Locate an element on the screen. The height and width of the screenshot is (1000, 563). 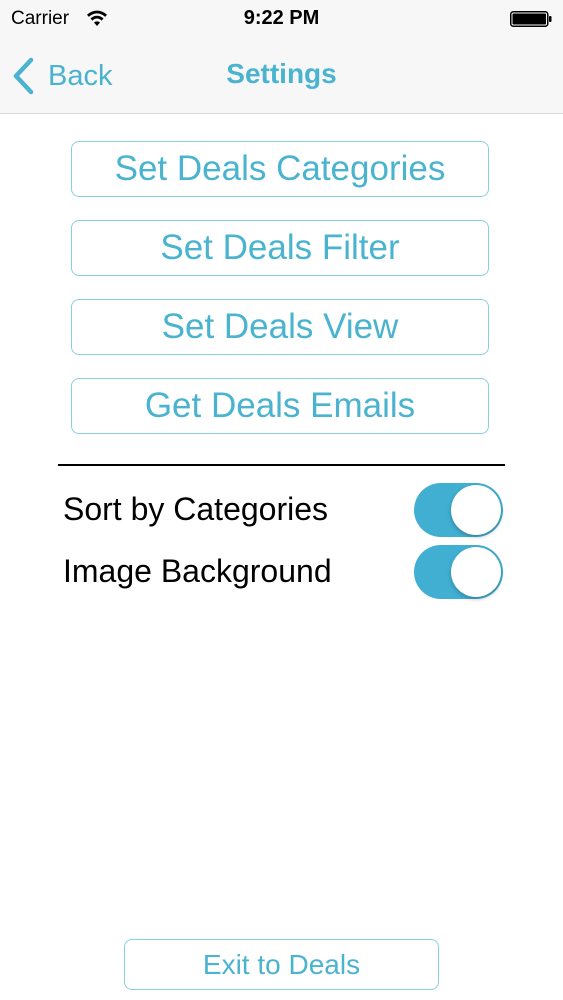
status-time: 9:22 PM is located at coordinates (281, 18).